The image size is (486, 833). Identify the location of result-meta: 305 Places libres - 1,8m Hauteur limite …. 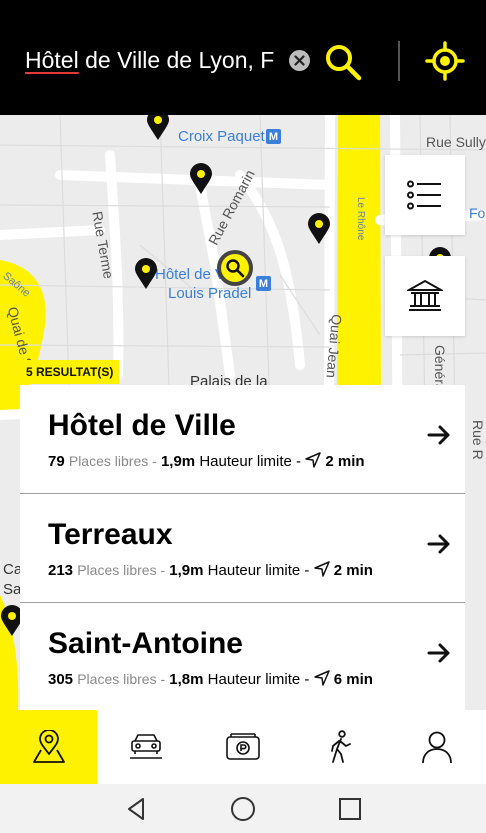
(210, 679).